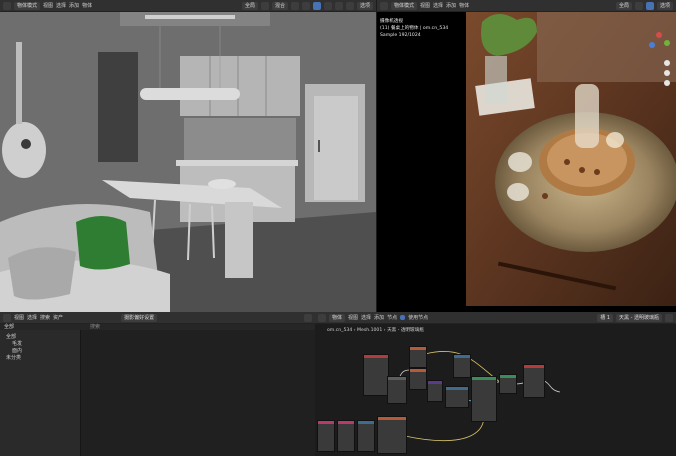 The image size is (676, 456). What do you see at coordinates (587, 116) in the screenshot?
I see `glass-bottle` at bounding box center [587, 116].